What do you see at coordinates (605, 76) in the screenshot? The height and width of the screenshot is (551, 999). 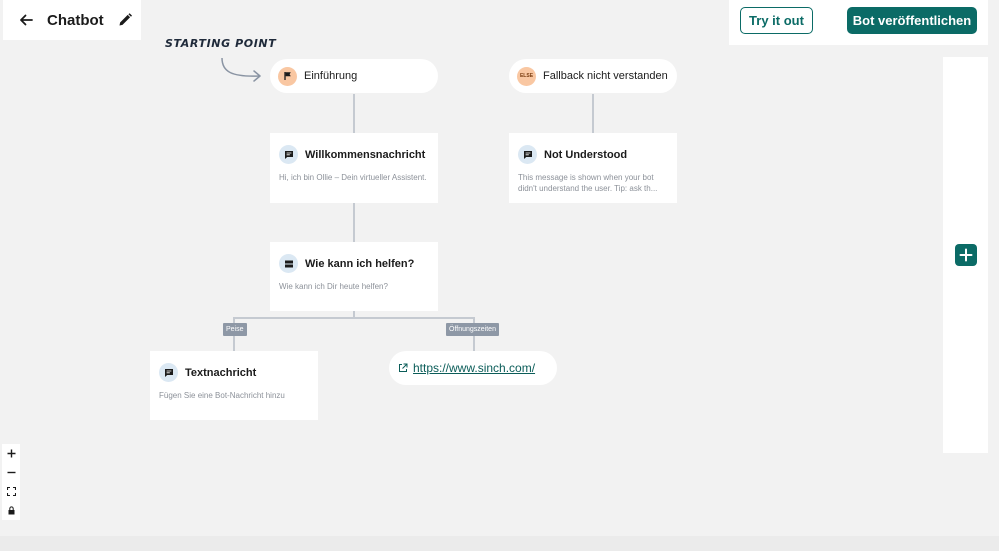 I see `node-fallback-label: Fallback nicht verstanden` at bounding box center [605, 76].